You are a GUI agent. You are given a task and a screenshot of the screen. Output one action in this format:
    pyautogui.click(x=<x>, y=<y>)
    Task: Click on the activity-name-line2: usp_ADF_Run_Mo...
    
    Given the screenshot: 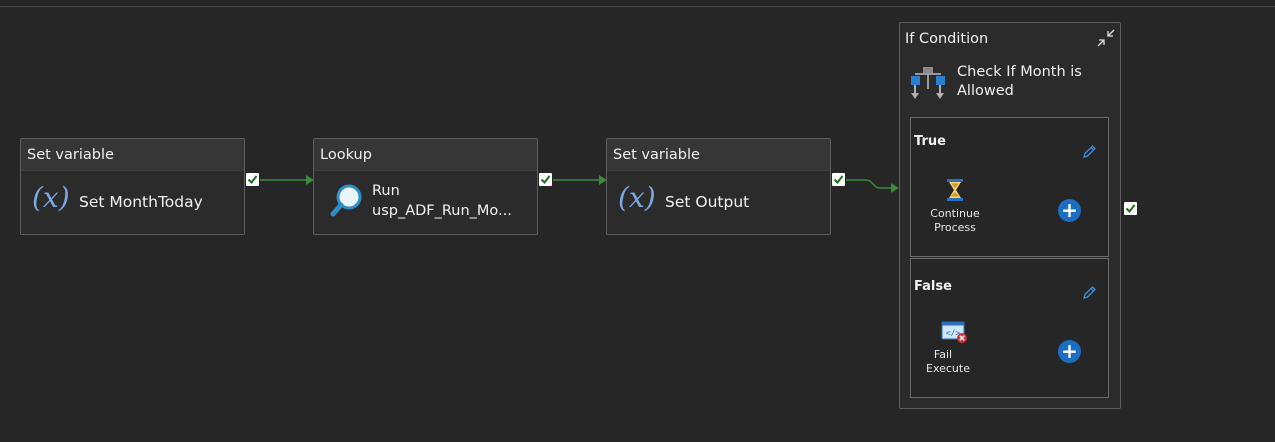 What is the action you would take?
    pyautogui.click(x=442, y=211)
    